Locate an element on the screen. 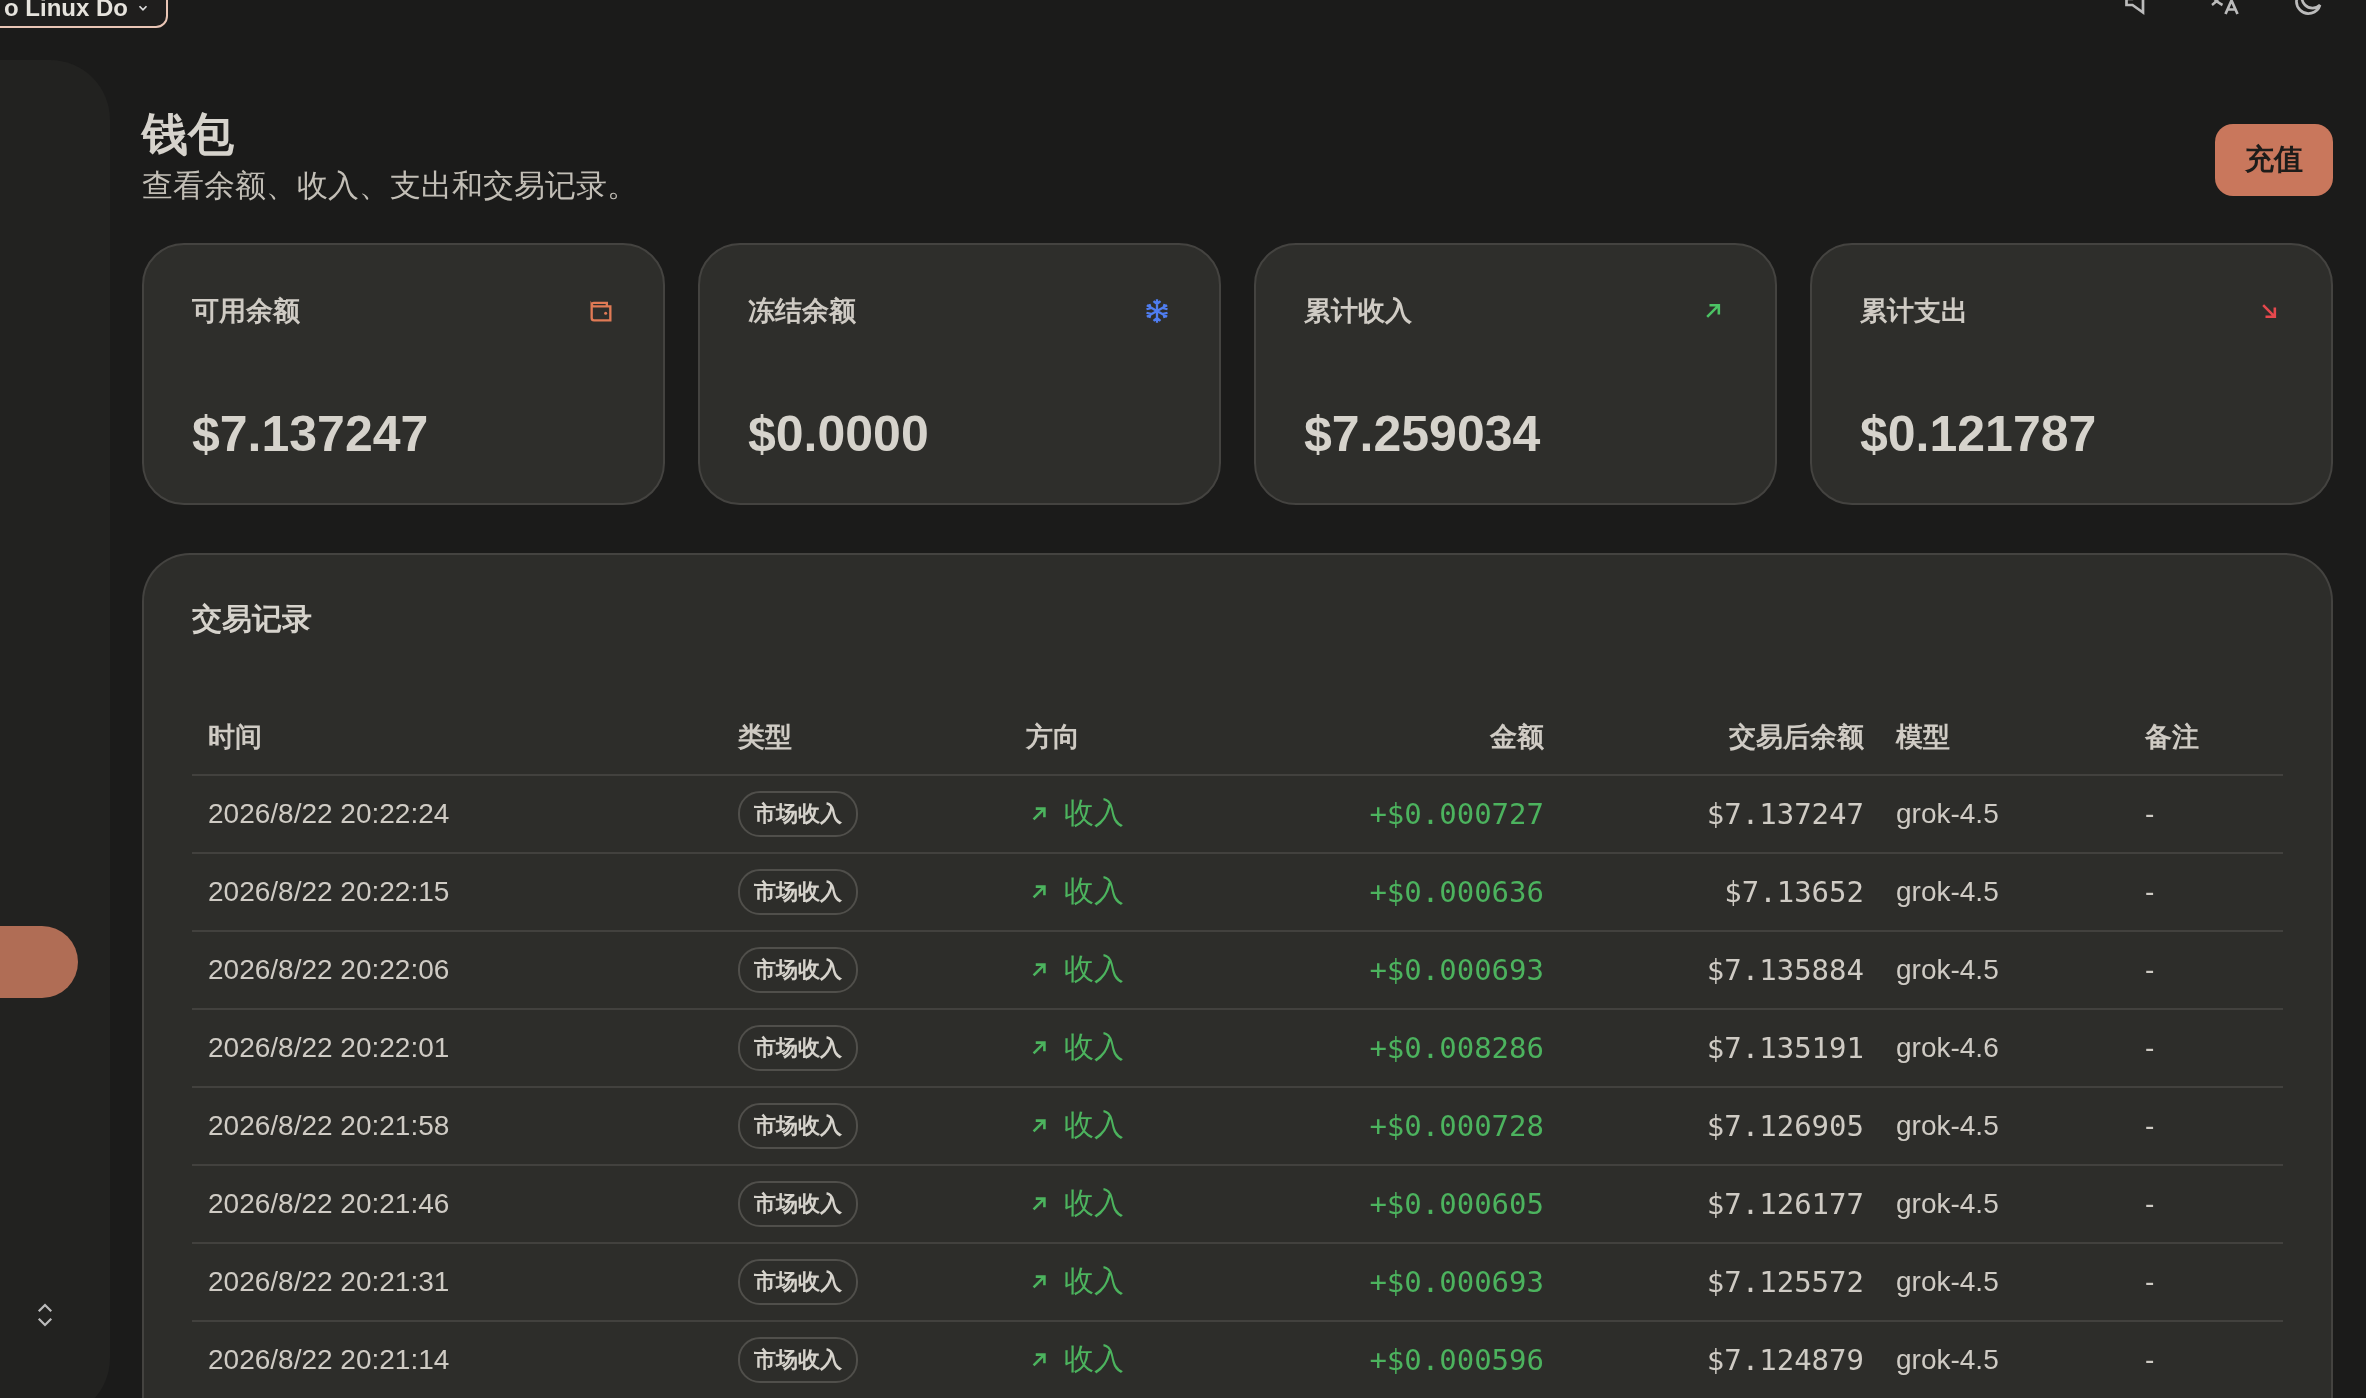 Image resolution: width=2366 pixels, height=1398 pixels. balance-cell: $7.126177 is located at coordinates (1720, 1203).